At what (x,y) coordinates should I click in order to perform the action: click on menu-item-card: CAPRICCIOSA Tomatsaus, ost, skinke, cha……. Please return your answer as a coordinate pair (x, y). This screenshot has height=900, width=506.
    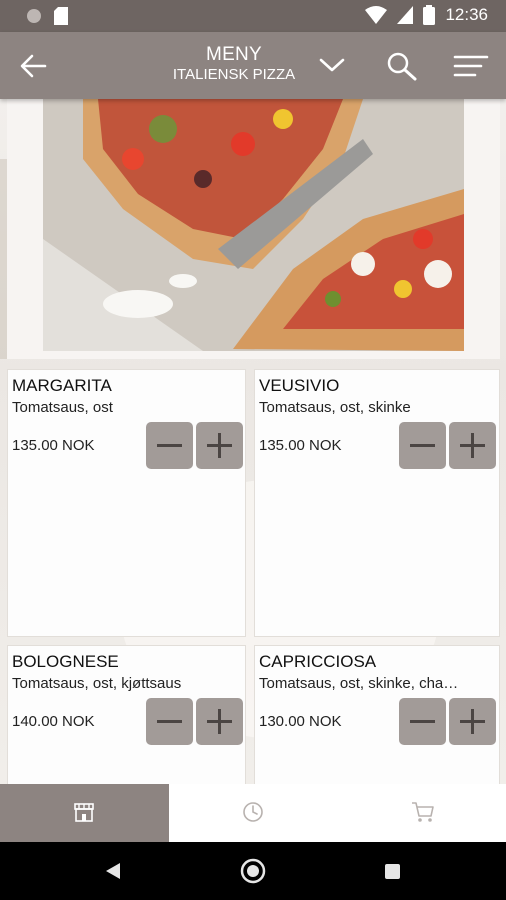
    Looking at the image, I should click on (377, 714).